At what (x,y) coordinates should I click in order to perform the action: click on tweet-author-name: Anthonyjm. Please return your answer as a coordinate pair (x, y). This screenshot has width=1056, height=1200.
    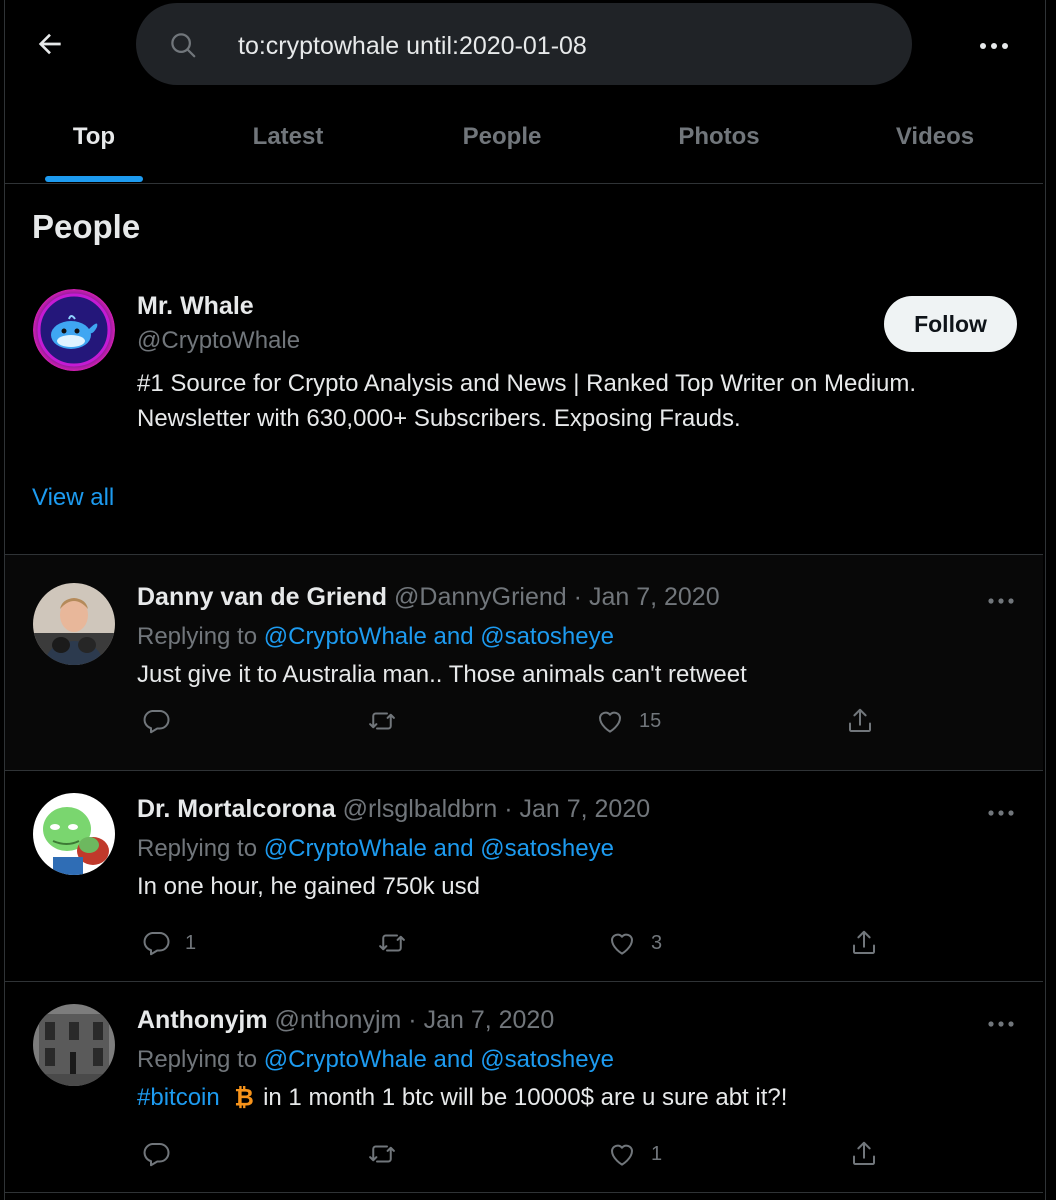
    Looking at the image, I should click on (202, 1020).